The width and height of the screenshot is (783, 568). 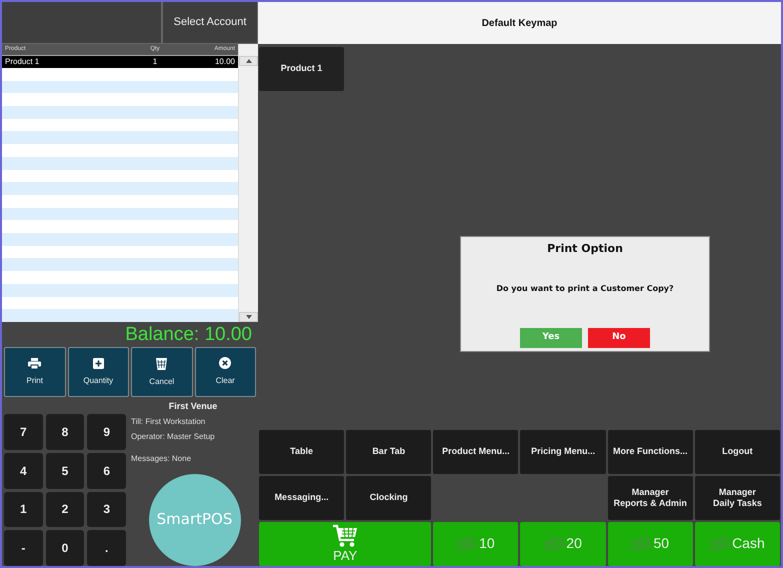 I want to click on table-cell-text: Product 1, so click(x=22, y=62).